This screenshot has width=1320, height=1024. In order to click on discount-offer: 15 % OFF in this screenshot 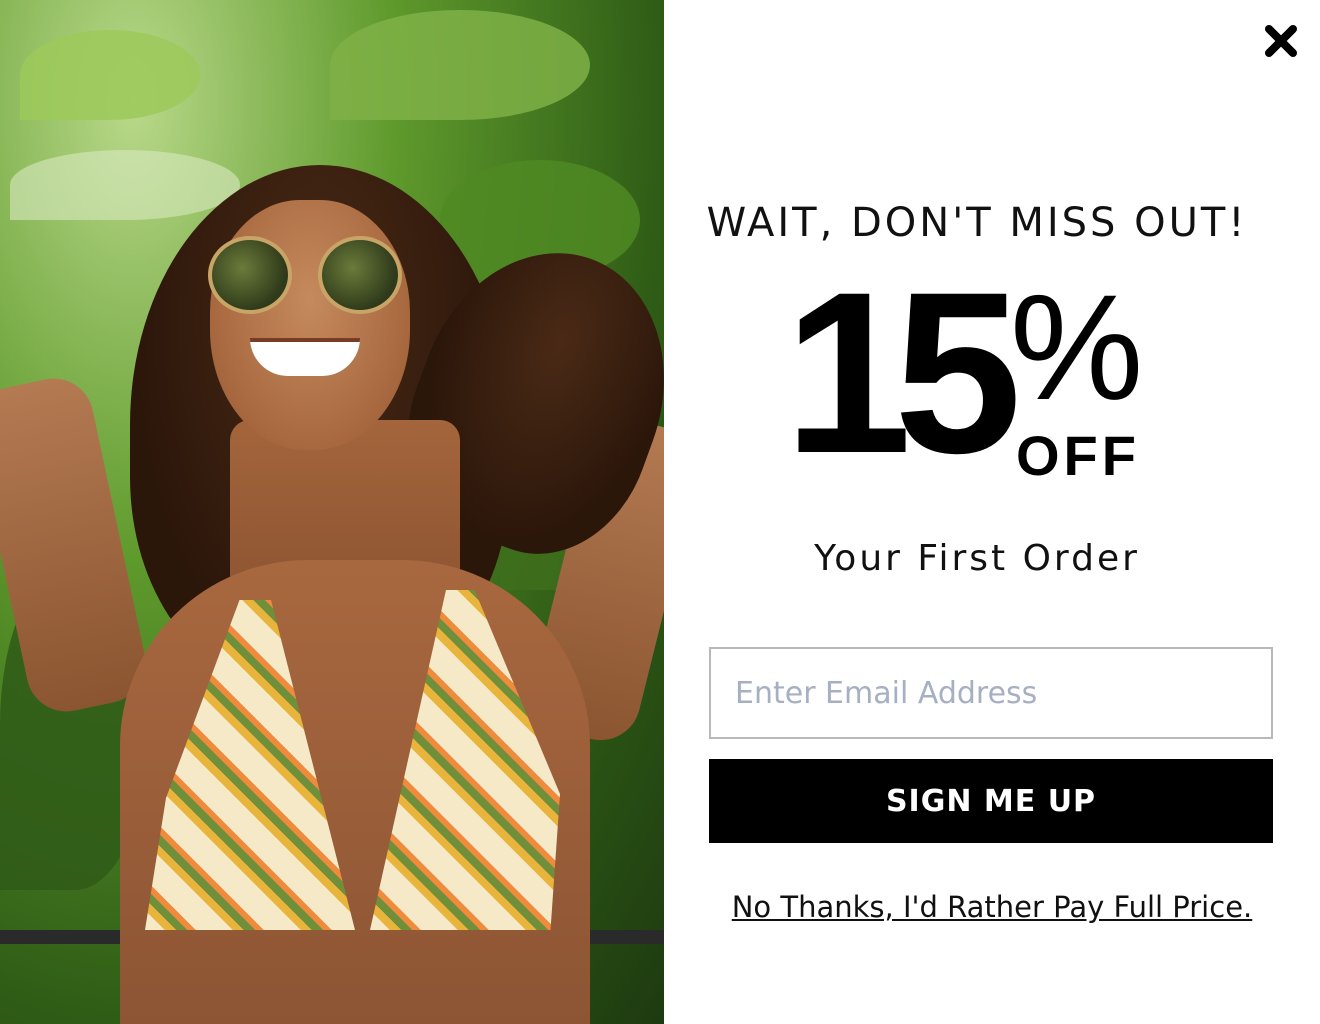, I will do `click(984, 379)`.